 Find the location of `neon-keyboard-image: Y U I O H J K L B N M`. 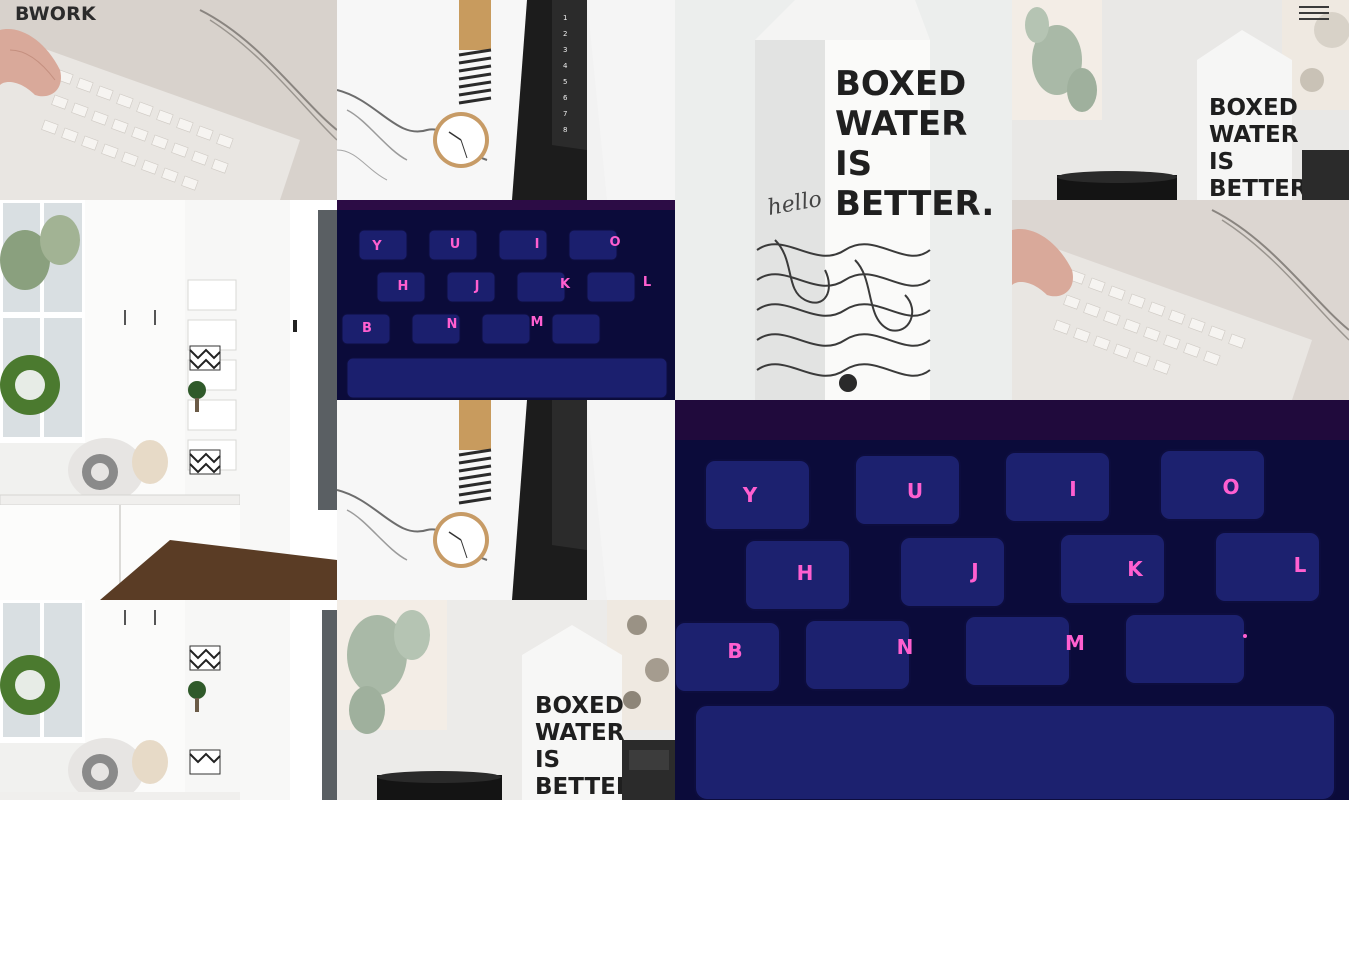

neon-keyboard-image: Y U I O H J K L B N M is located at coordinates (506, 300).